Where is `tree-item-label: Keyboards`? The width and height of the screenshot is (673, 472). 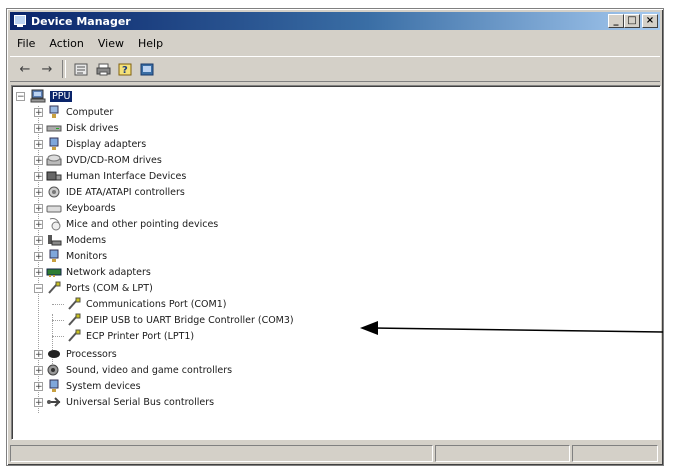
tree-item-label: Keyboards is located at coordinates (91, 208).